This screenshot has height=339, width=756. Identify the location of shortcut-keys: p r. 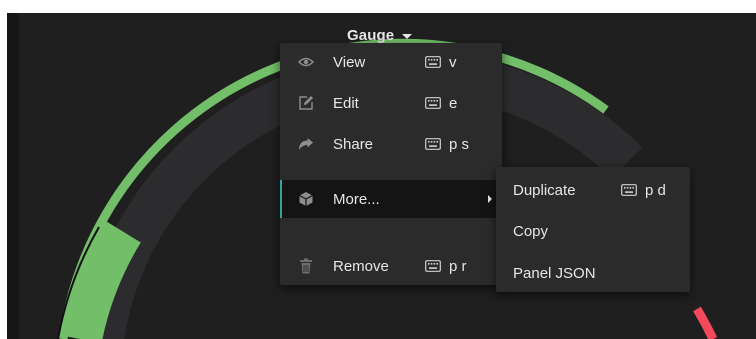
(458, 266).